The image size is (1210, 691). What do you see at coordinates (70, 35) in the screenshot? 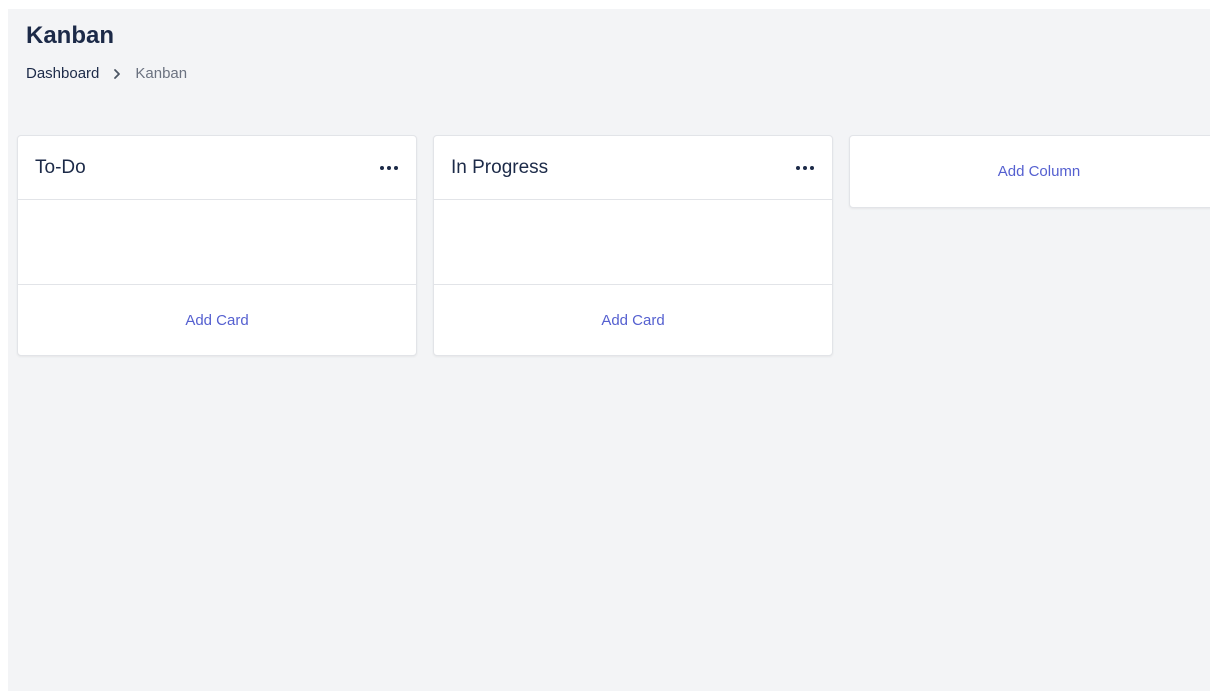
I see `page-title: Kanban` at bounding box center [70, 35].